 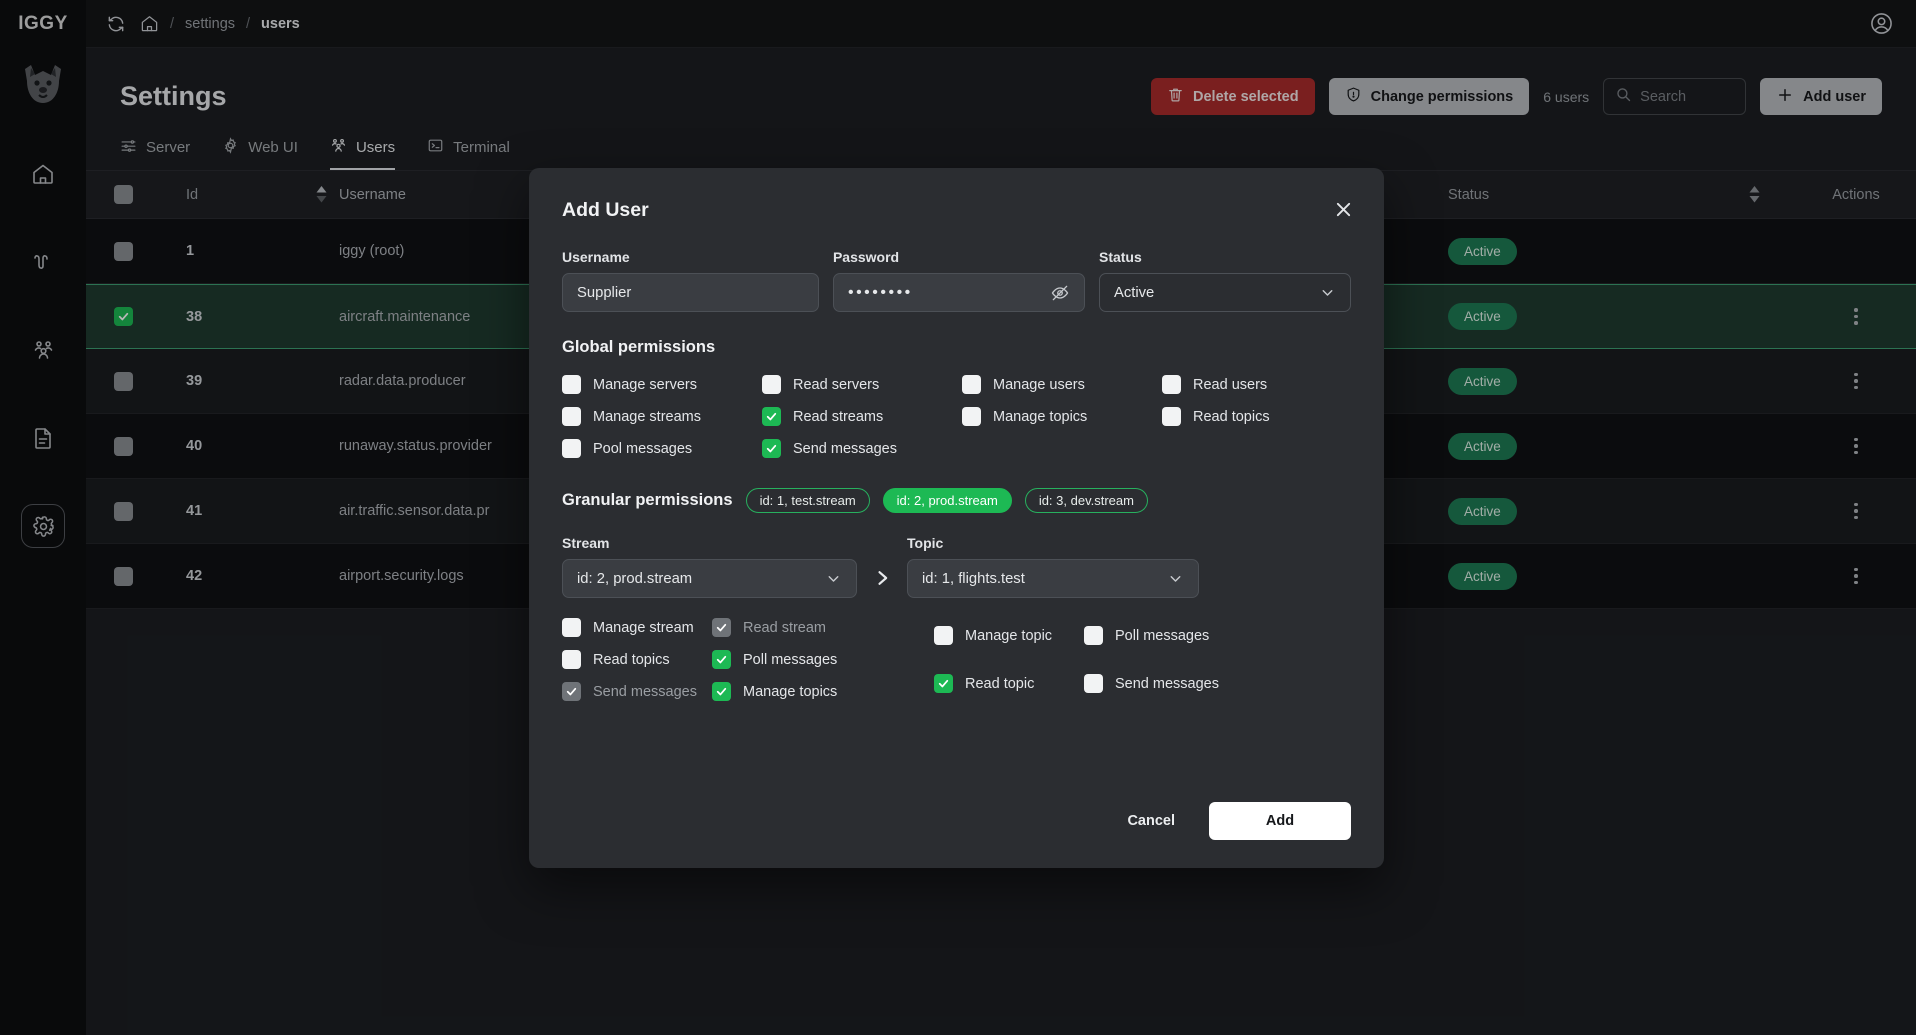 I want to click on permission-label: Manage servers, so click(x=645, y=384).